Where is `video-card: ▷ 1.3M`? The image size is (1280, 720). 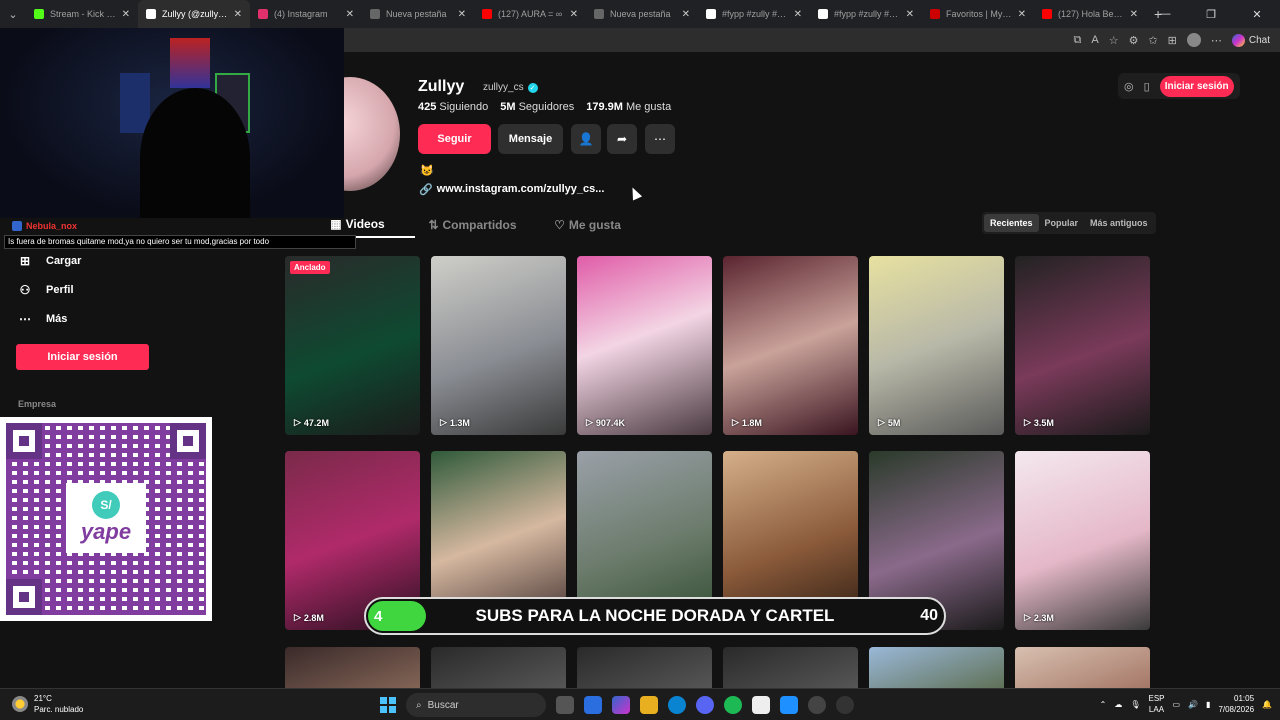 video-card: ▷ 1.3M is located at coordinates (498, 345).